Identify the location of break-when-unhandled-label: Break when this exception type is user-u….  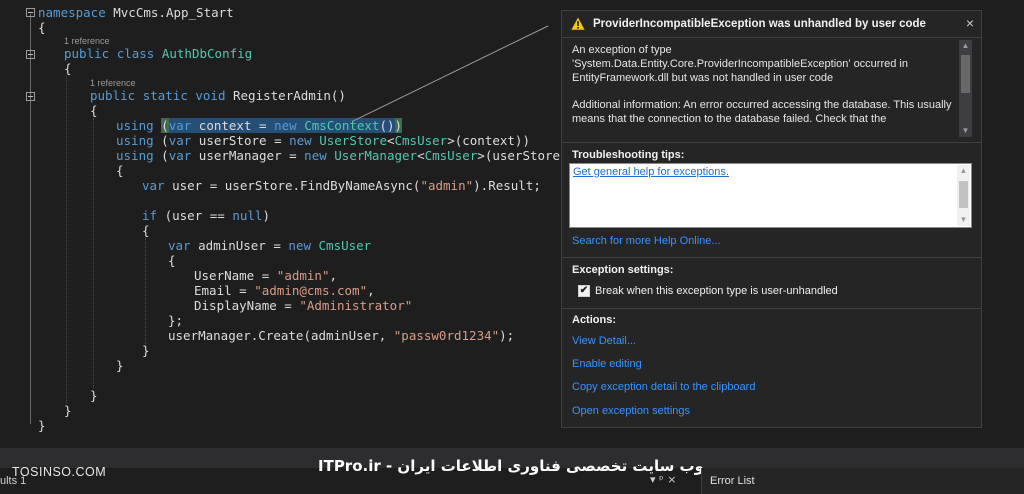
(716, 291).